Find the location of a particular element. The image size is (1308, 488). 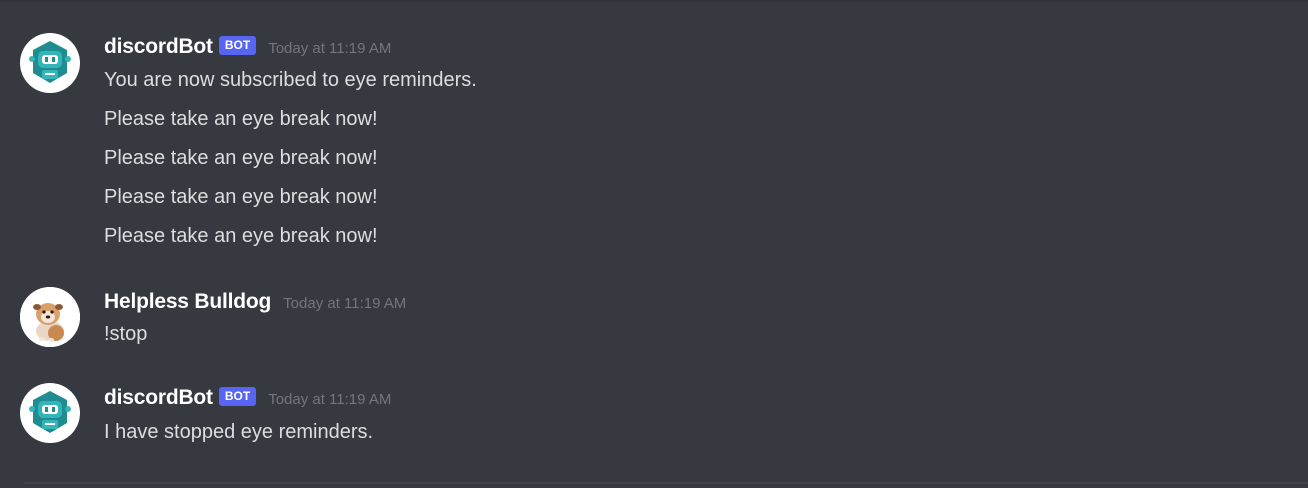

message-text: !stop is located at coordinates (126, 334).